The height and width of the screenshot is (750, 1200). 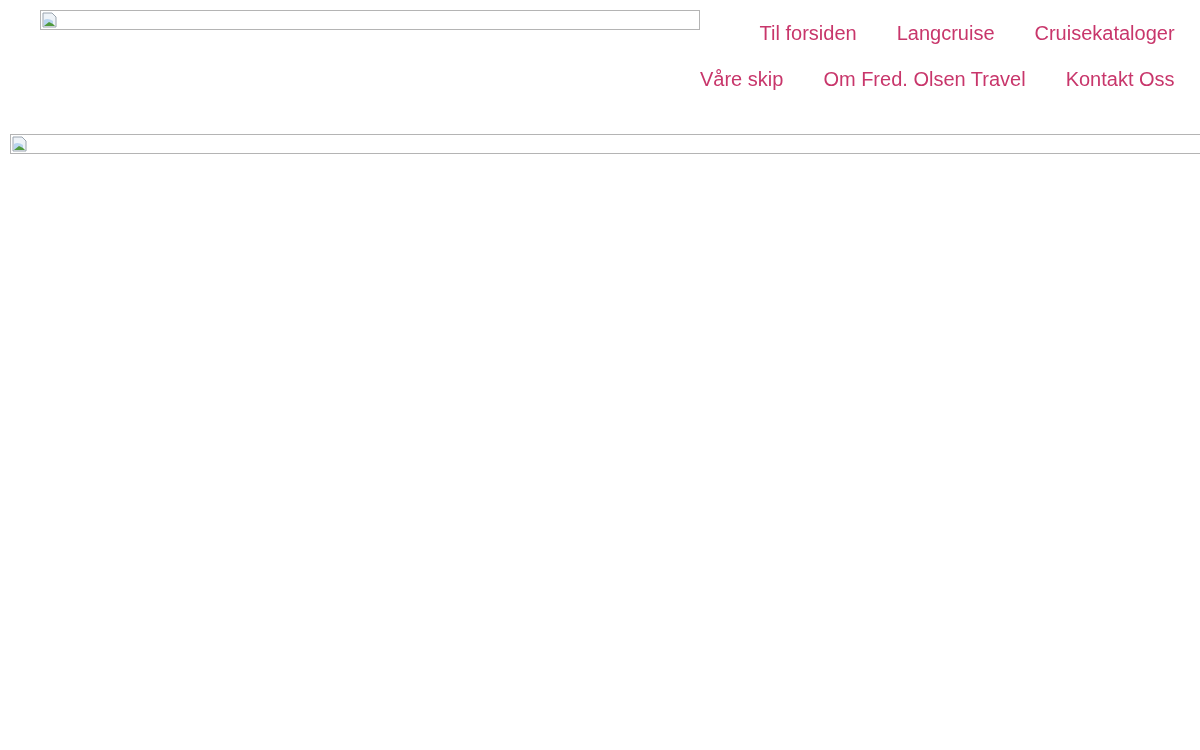 I want to click on nav-link: Langcruise, so click(x=945, y=33).